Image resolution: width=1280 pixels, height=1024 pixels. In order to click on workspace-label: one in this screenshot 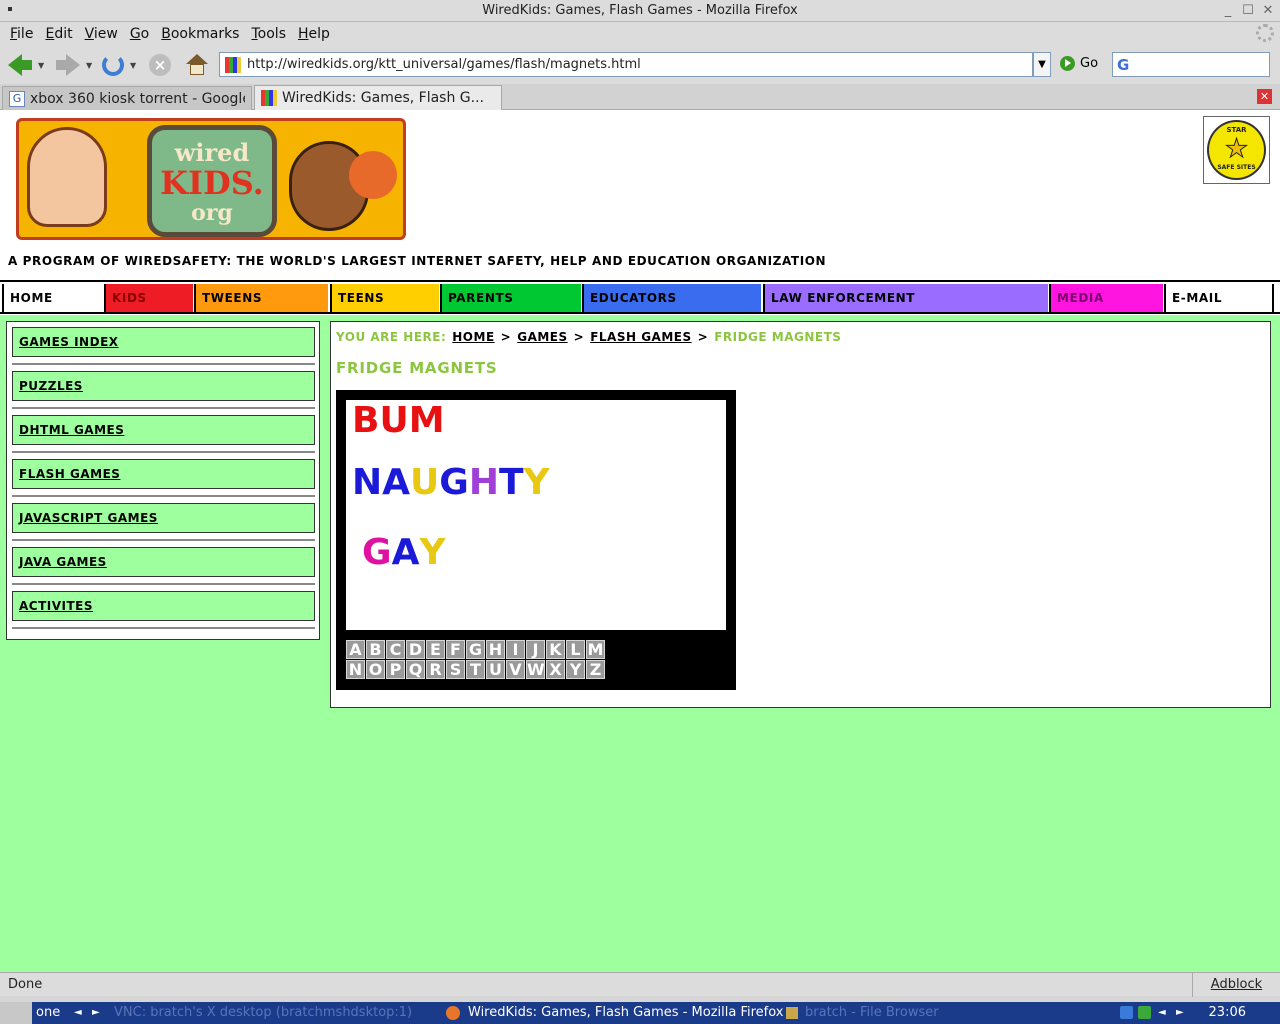, I will do `click(48, 1012)`.